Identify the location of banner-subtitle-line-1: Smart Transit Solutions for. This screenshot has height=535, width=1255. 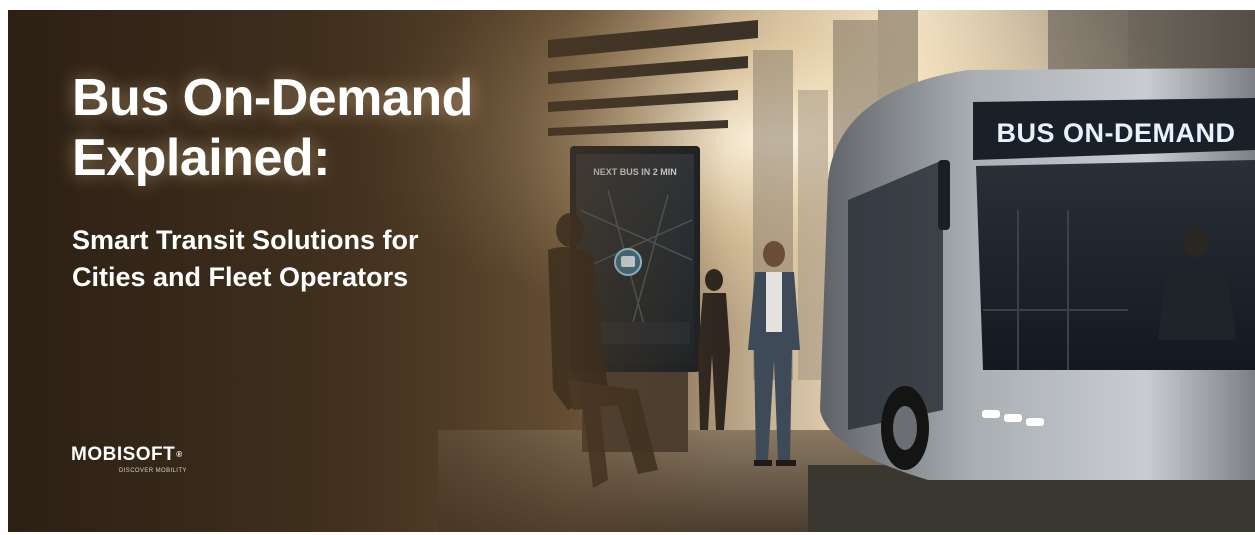
(245, 240).